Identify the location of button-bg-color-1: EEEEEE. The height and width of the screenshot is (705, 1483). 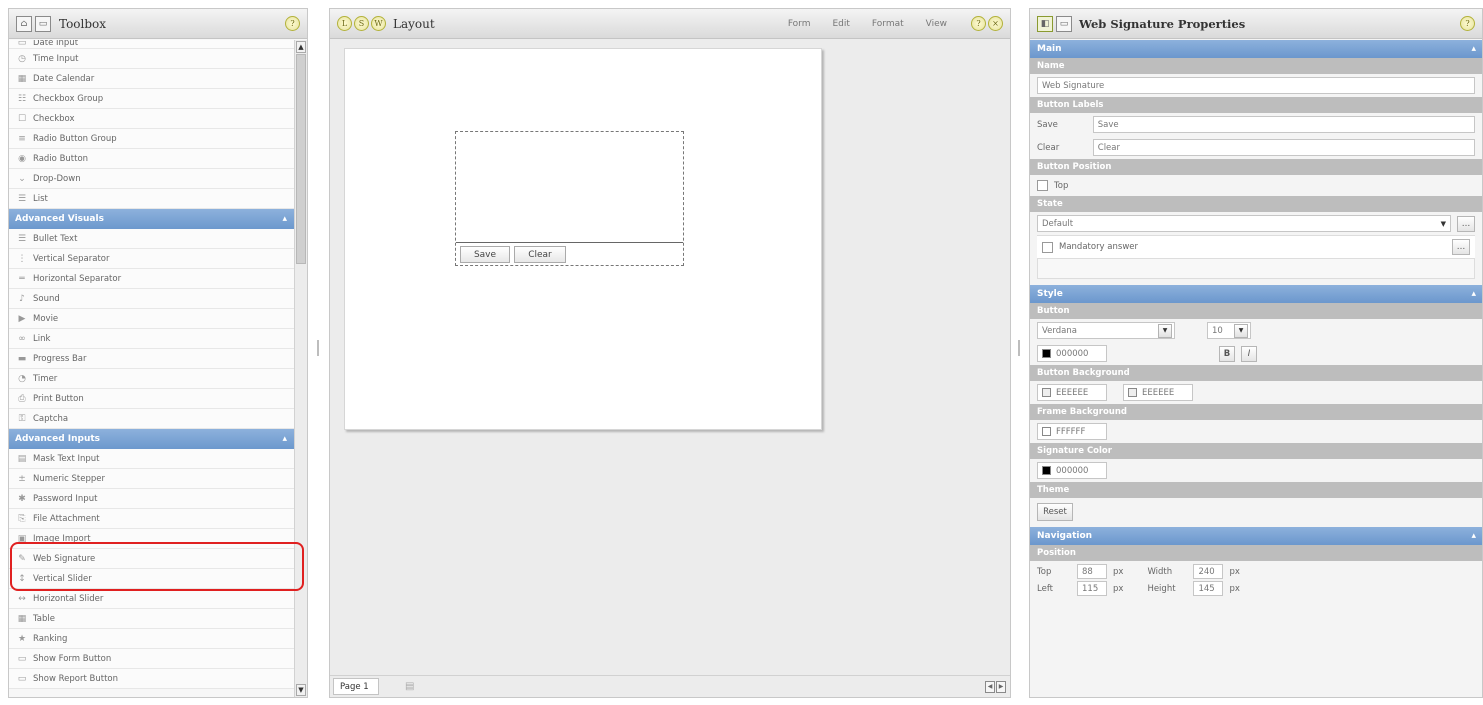
(1072, 392).